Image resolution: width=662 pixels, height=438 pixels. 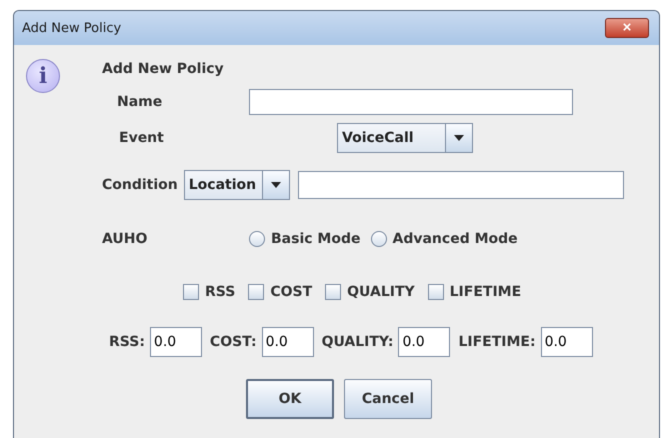 What do you see at coordinates (280, 292) in the screenshot?
I see `criterion-checkbox: COST` at bounding box center [280, 292].